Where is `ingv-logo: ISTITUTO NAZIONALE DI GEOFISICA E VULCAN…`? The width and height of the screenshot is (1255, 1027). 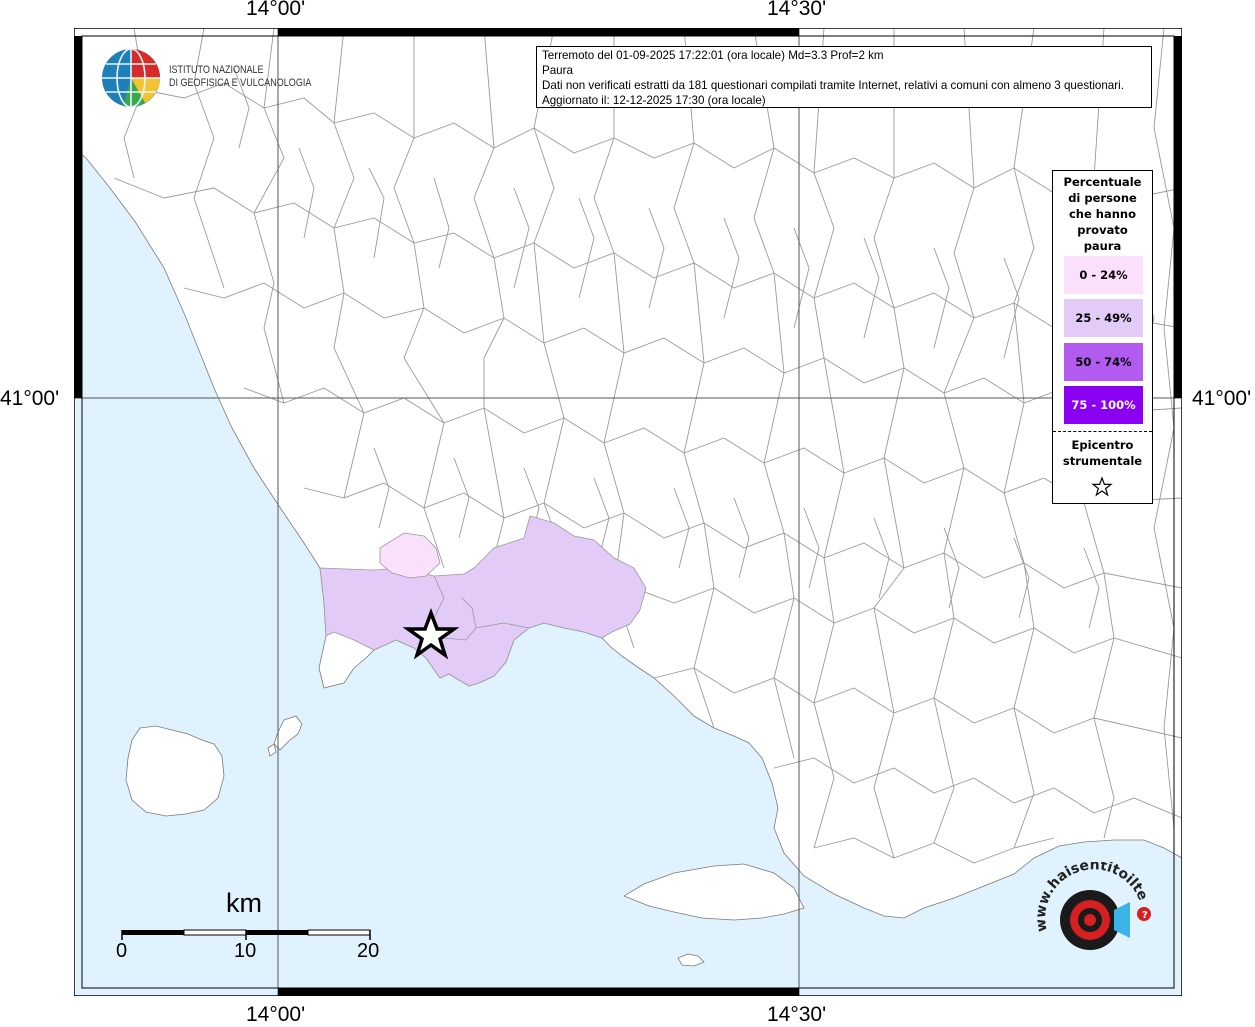
ingv-logo: ISTITUTO NAZIONALE DI GEOFISICA E VULCAN… is located at coordinates (211, 78).